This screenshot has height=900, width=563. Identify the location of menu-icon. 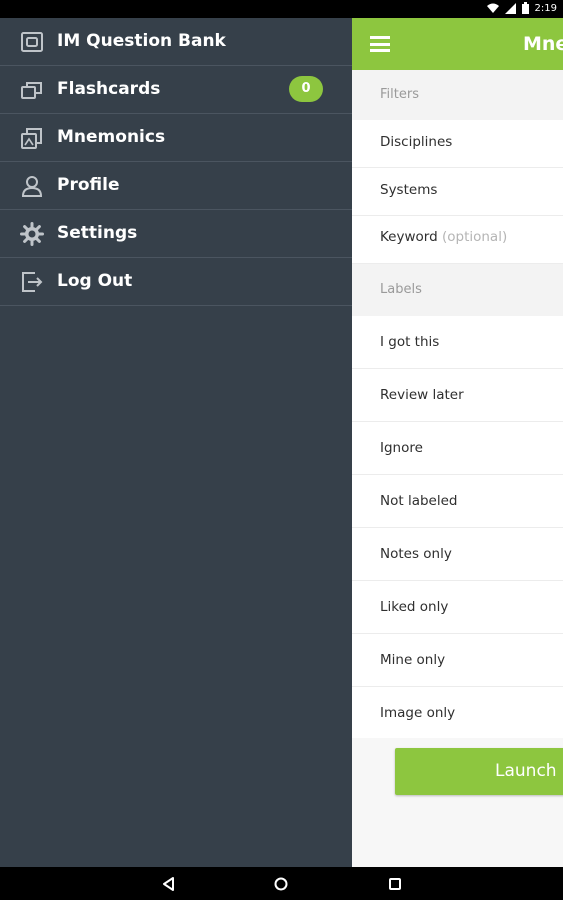
(380, 44).